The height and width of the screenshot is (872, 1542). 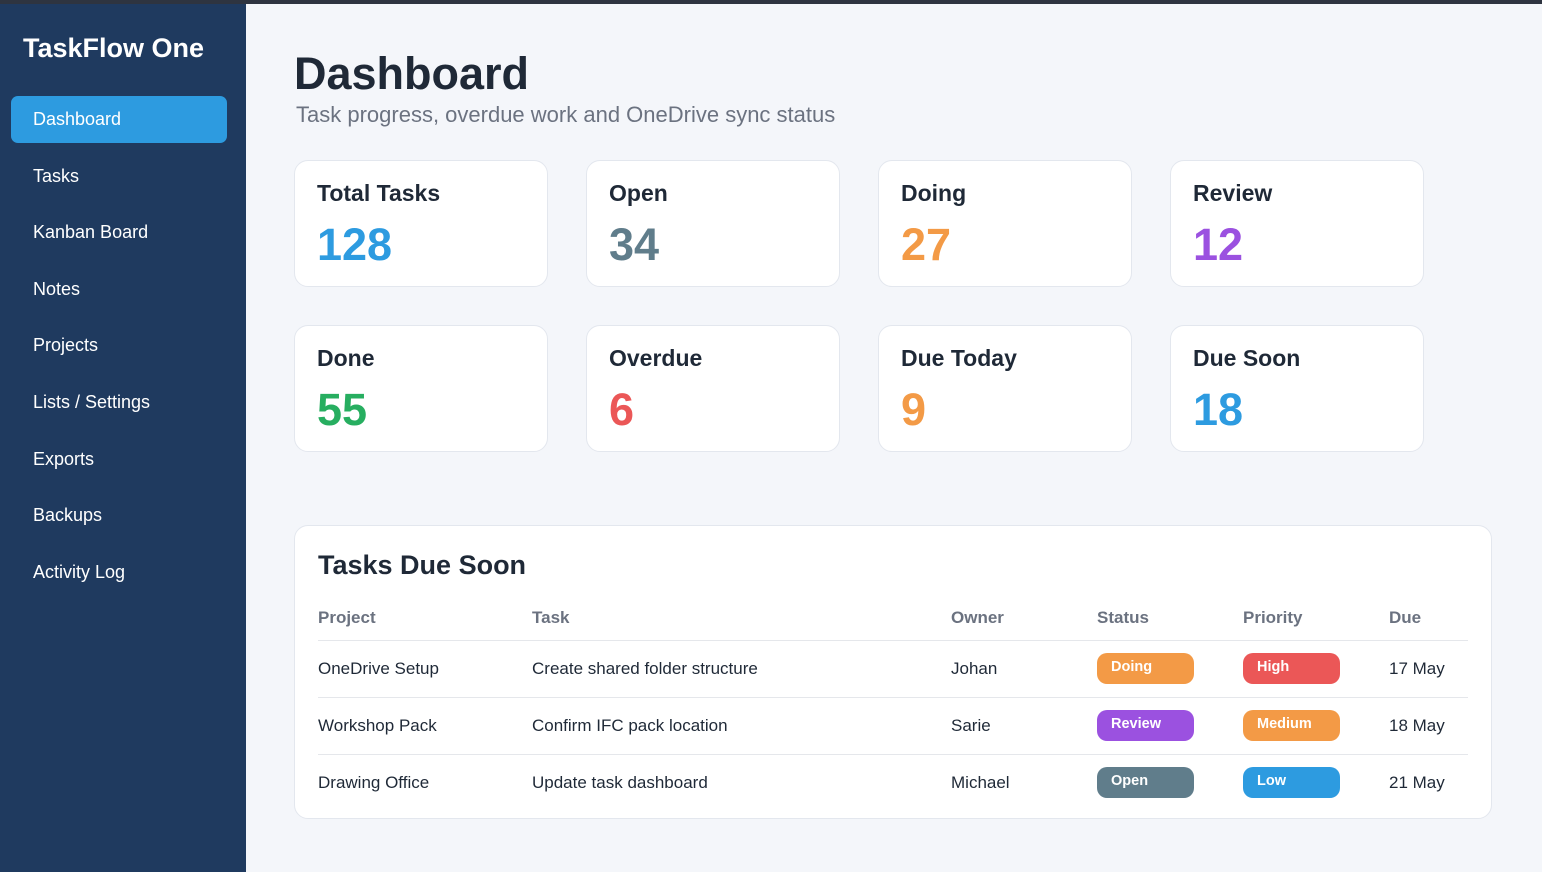 I want to click on cell-due: 21 May, so click(x=1417, y=782).